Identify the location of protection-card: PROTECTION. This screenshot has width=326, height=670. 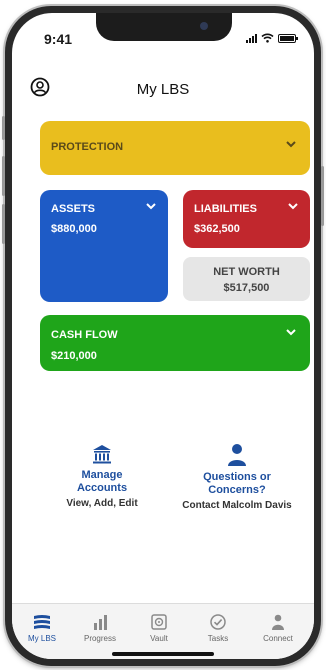
(175, 148).